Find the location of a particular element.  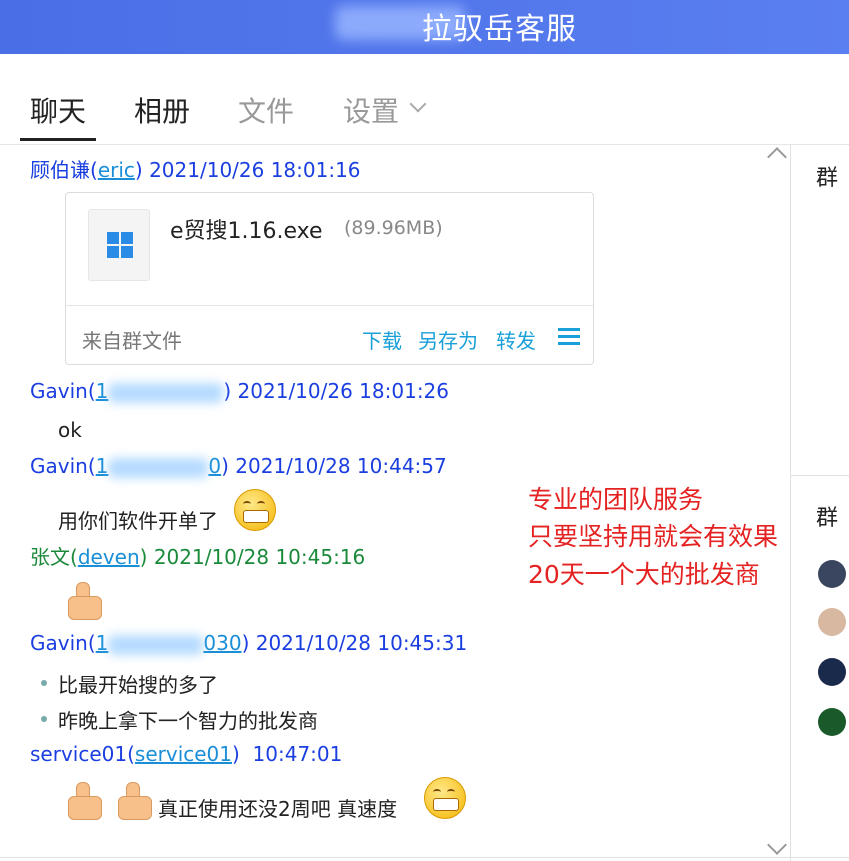

file-size: (89.96MB) is located at coordinates (393, 228).